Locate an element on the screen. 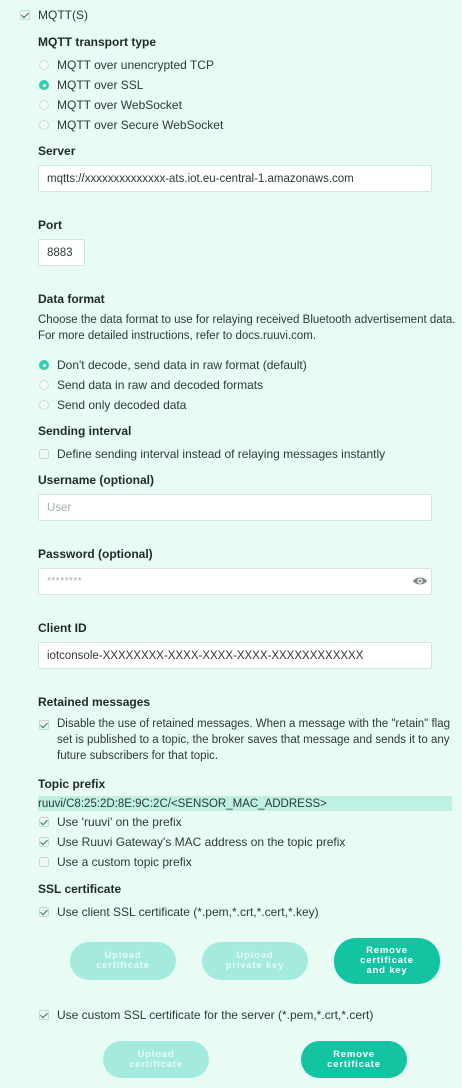  radio-transport-tcp is located at coordinates (44, 65).